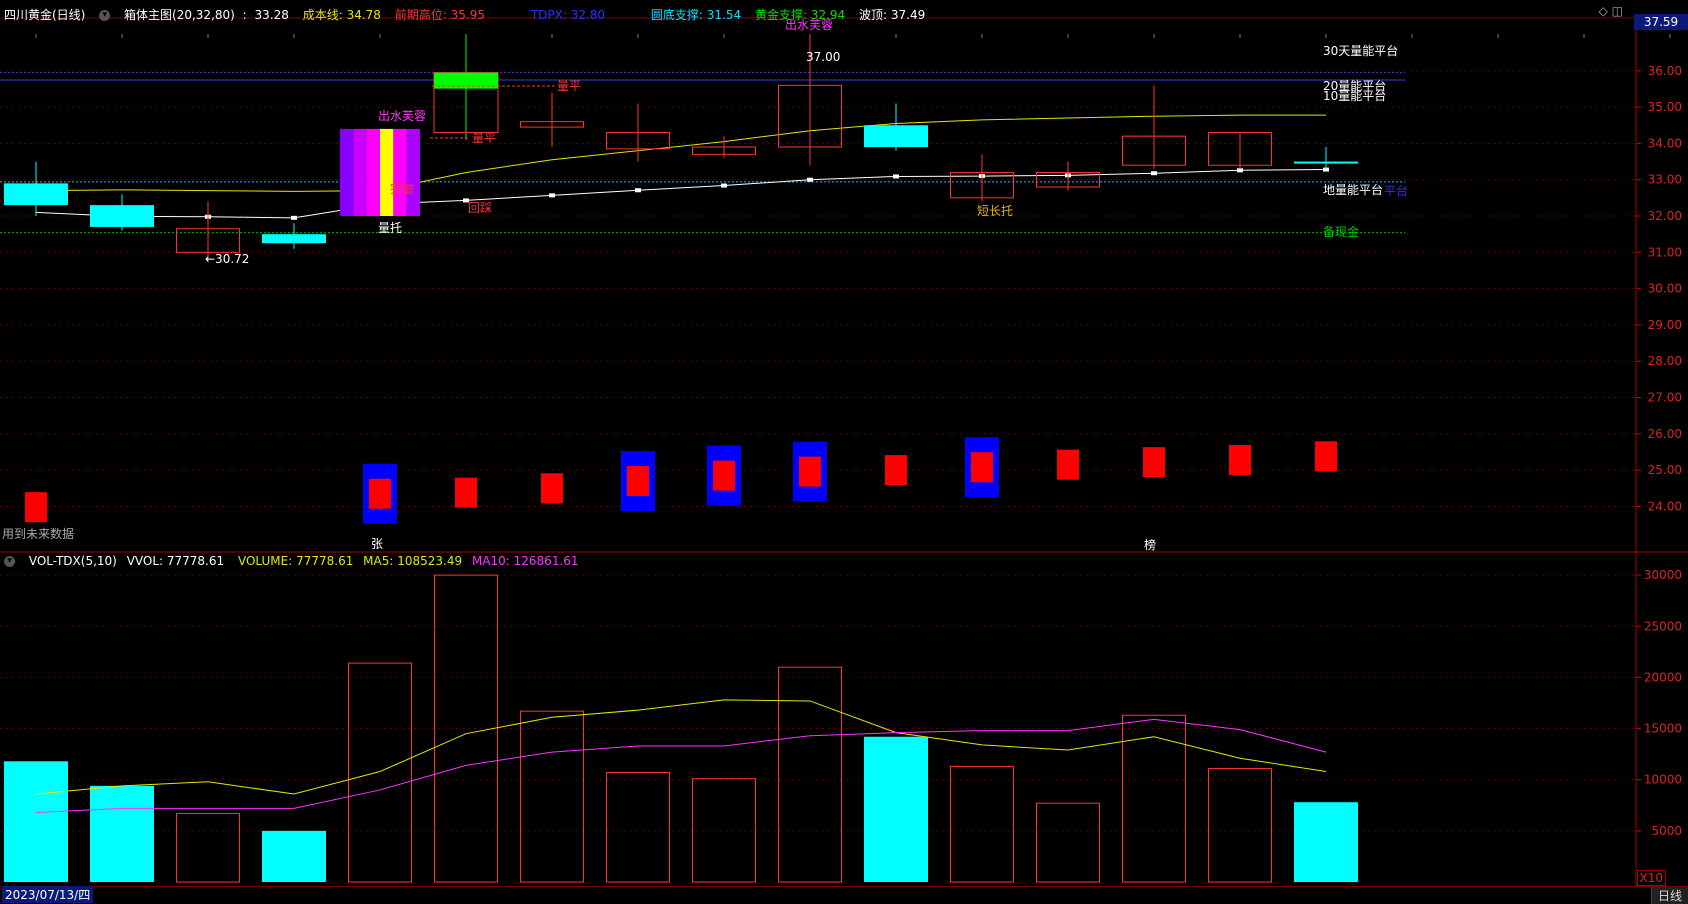 The height and width of the screenshot is (904, 1688). I want to click on avg-price-line, so click(681, 194).